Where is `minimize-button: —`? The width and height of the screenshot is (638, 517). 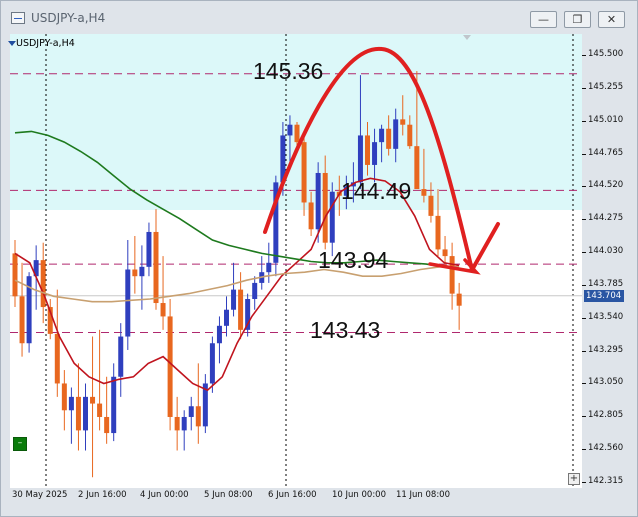 minimize-button: — is located at coordinates (543, 19).